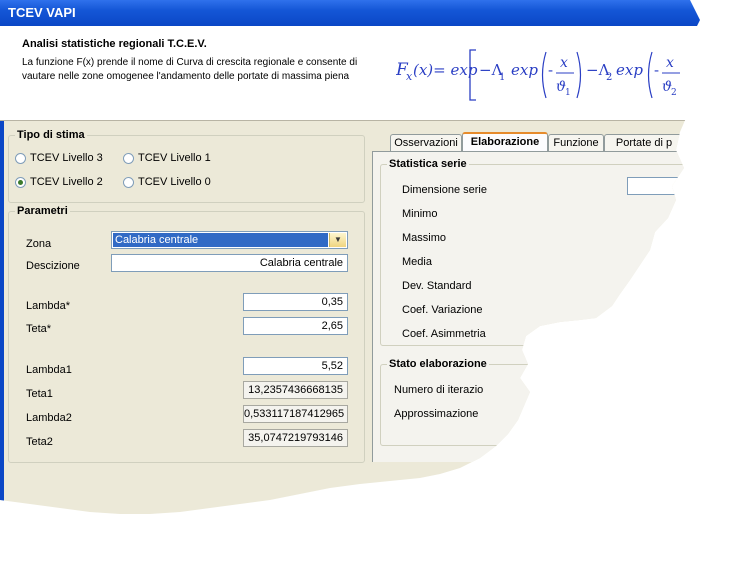  What do you see at coordinates (295, 326) in the screenshot?
I see `teta-star-field: 2,65` at bounding box center [295, 326].